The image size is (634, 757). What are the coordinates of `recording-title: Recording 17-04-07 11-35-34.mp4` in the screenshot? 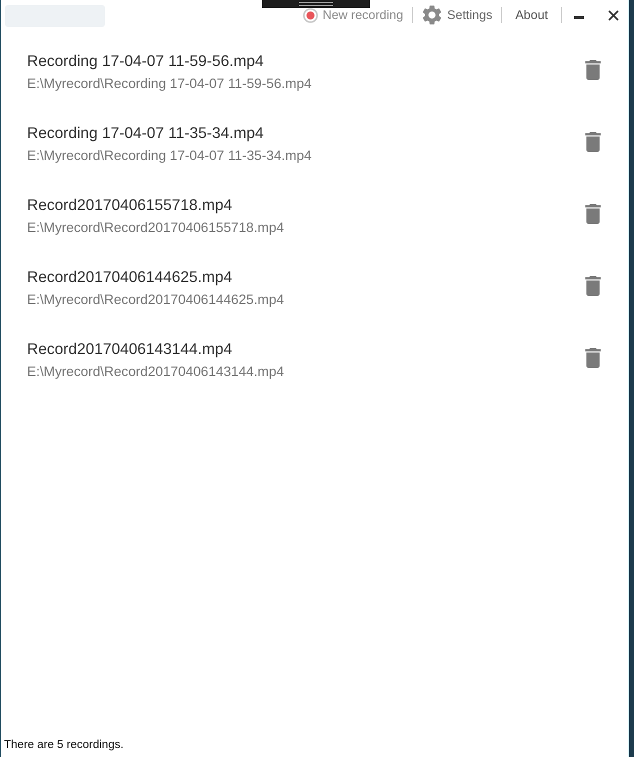 It's located at (145, 134).